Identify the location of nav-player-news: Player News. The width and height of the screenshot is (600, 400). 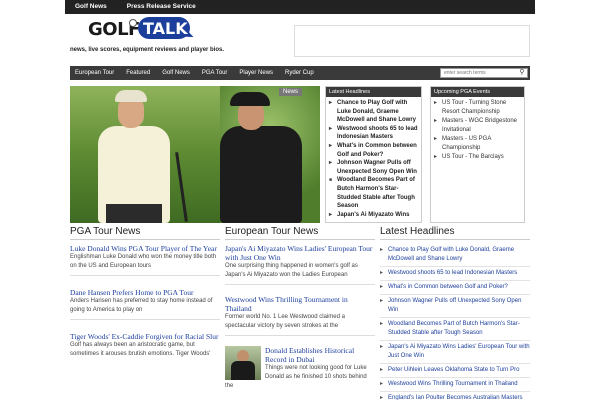
(256, 73).